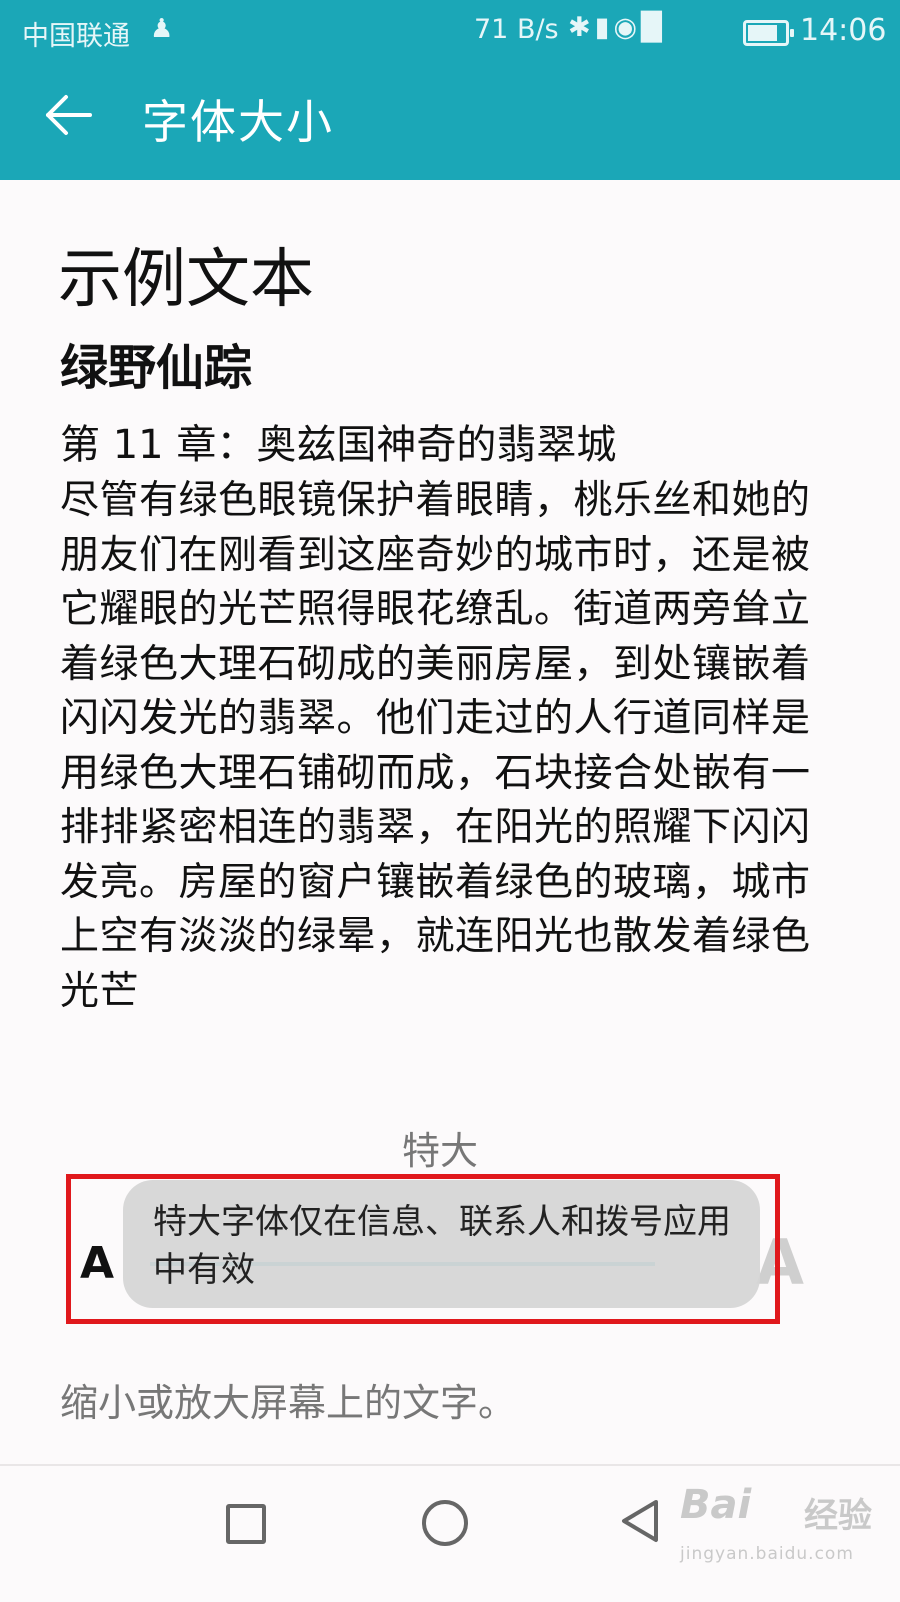 Image resolution: width=900 pixels, height=1602 pixels. What do you see at coordinates (450, 90) in the screenshot?
I see `app-bar: 中国联通 ♟ 71 B/s ✱▮◉█ 14:06 字体大小` at bounding box center [450, 90].